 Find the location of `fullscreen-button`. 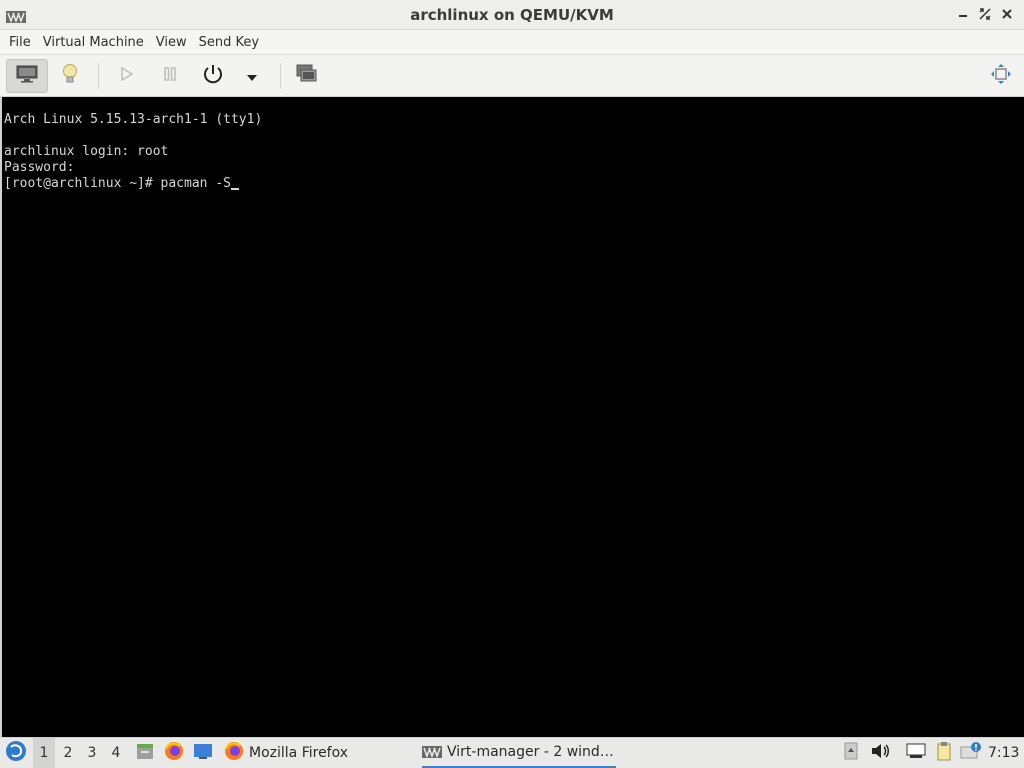

fullscreen-button is located at coordinates (1001, 76).